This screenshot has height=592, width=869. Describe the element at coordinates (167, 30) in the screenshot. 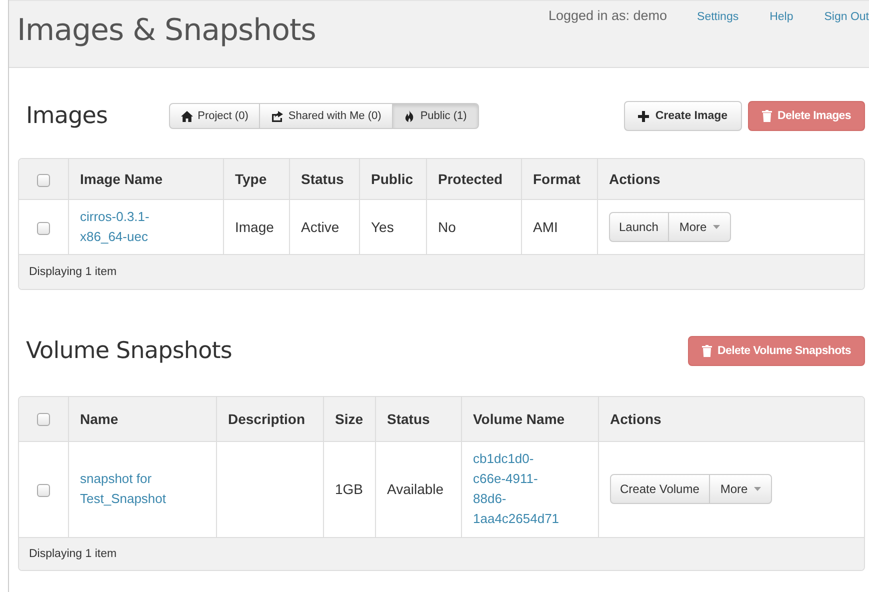

I see `page-title: Images & Snapshots` at that location.